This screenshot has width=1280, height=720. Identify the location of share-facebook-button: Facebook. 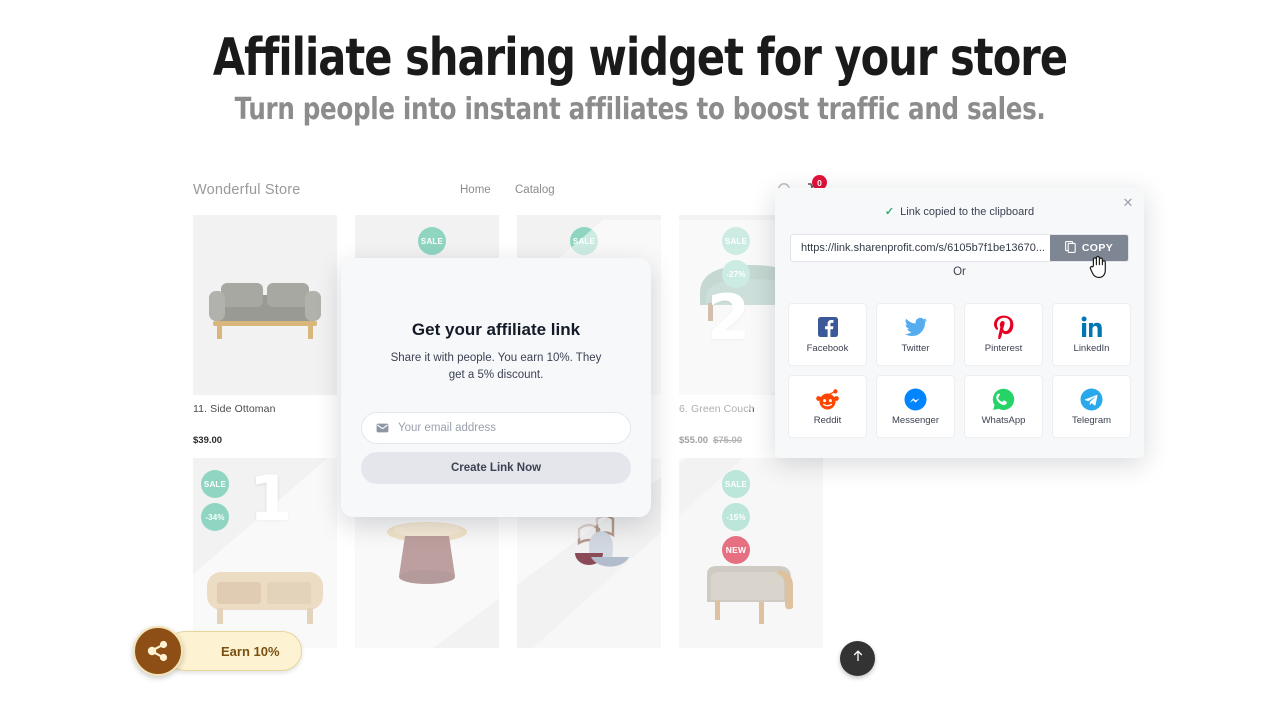
(827, 334).